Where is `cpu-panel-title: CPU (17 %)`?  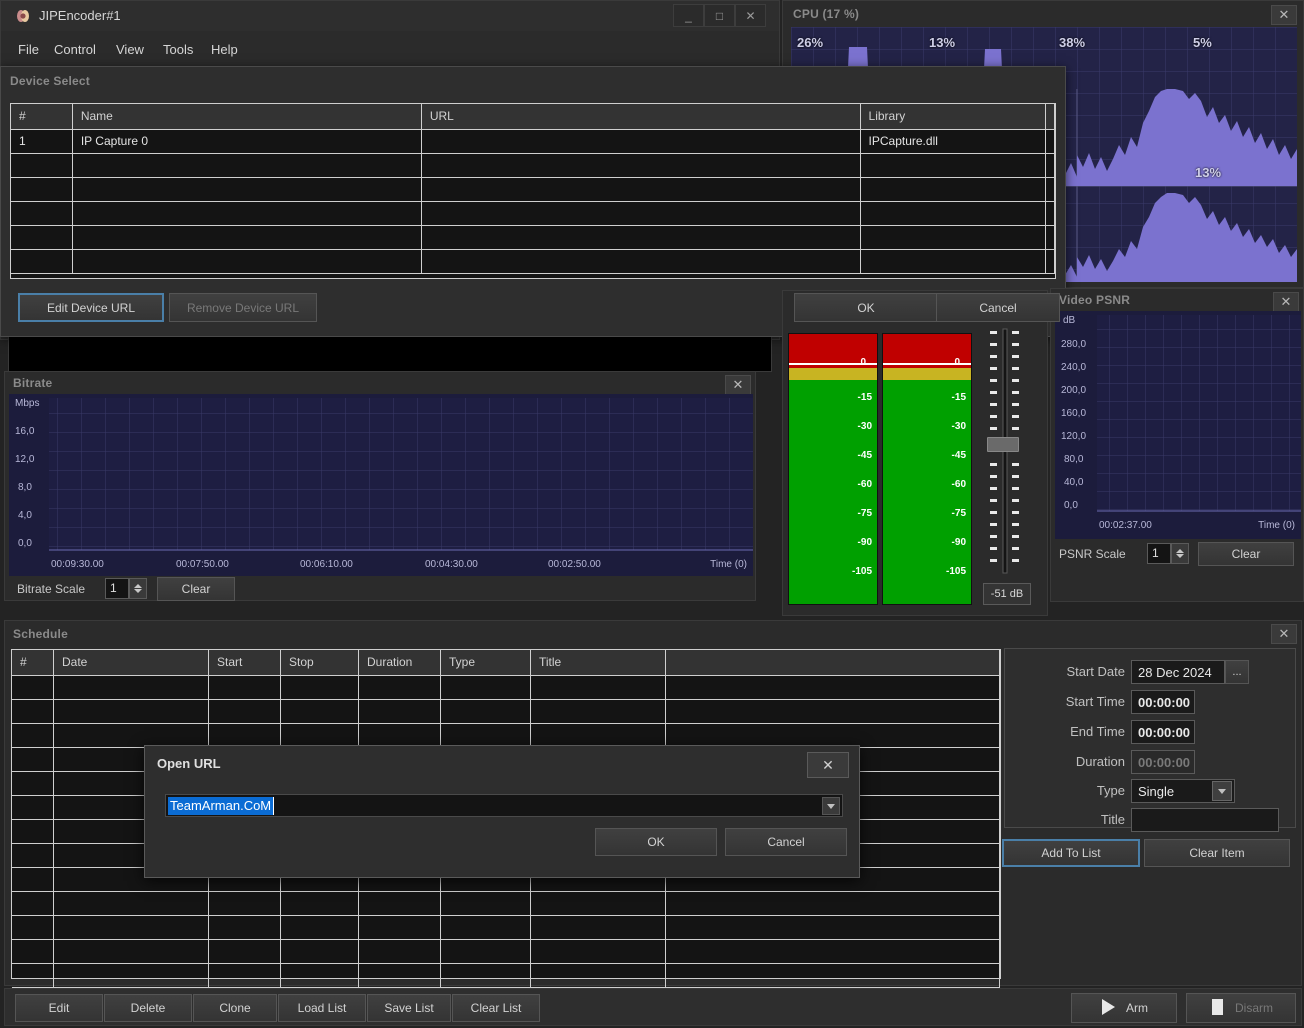
cpu-panel-title: CPU (17 %) is located at coordinates (826, 14).